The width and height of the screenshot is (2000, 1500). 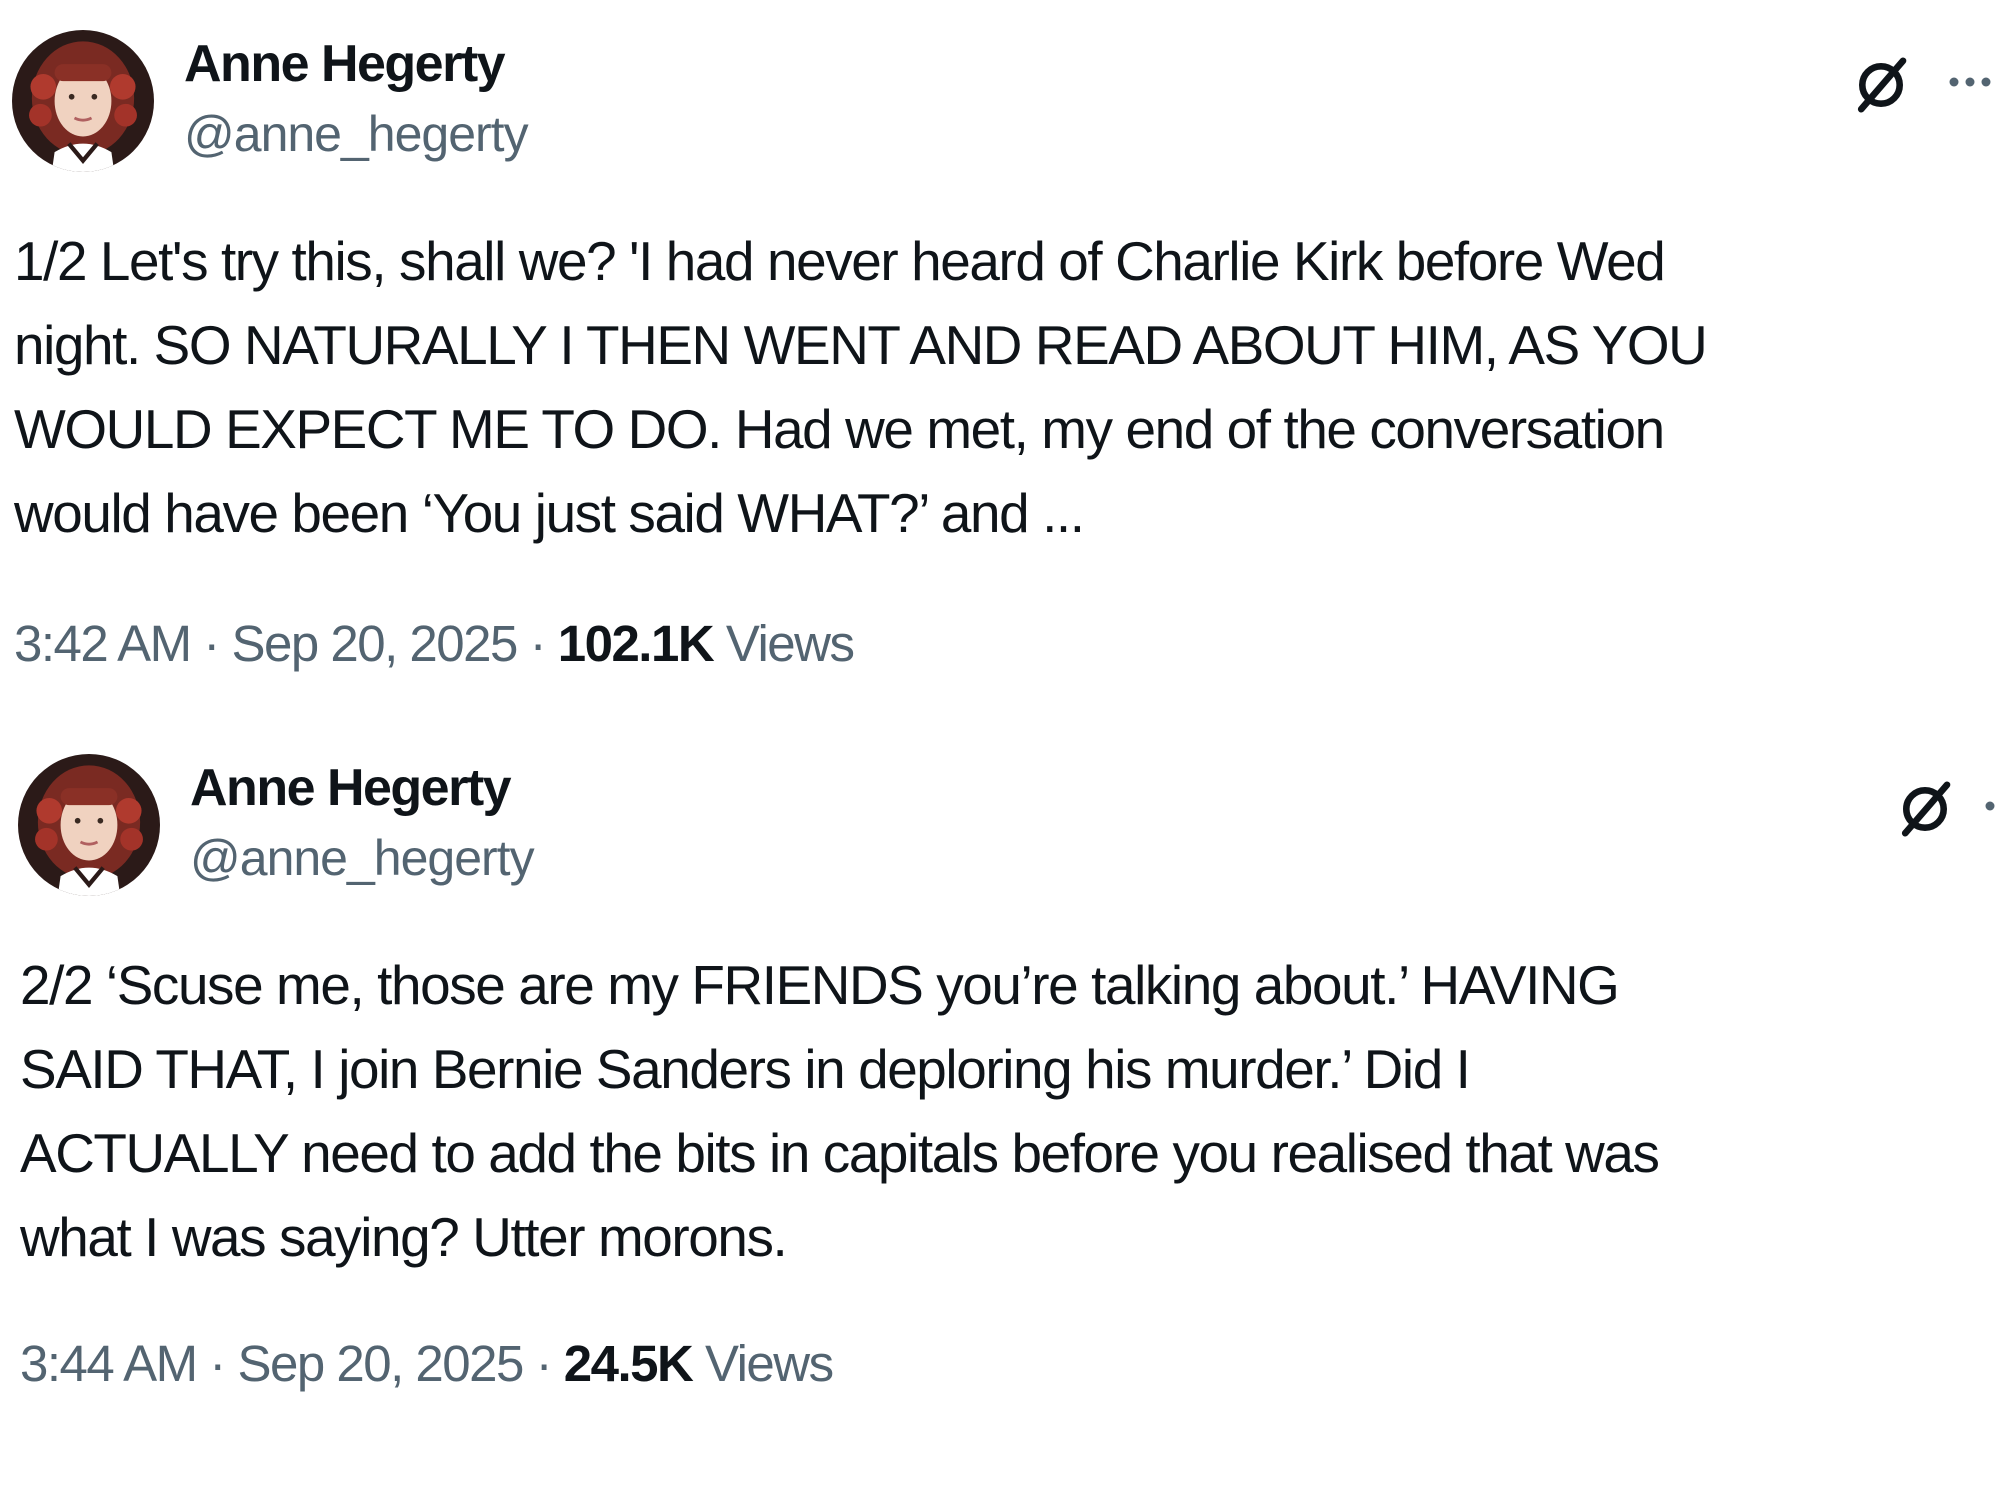 What do you see at coordinates (628, 1363) in the screenshot?
I see `views-count: 24.5K` at bounding box center [628, 1363].